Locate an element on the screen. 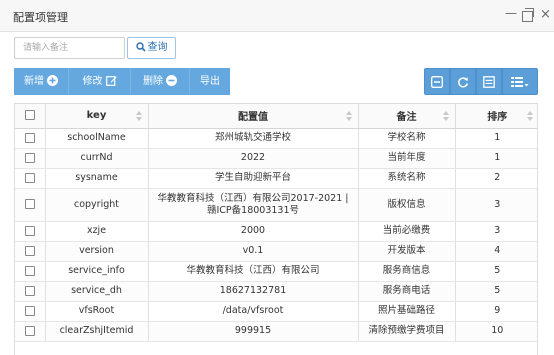  search-icon is located at coordinates (140, 47).